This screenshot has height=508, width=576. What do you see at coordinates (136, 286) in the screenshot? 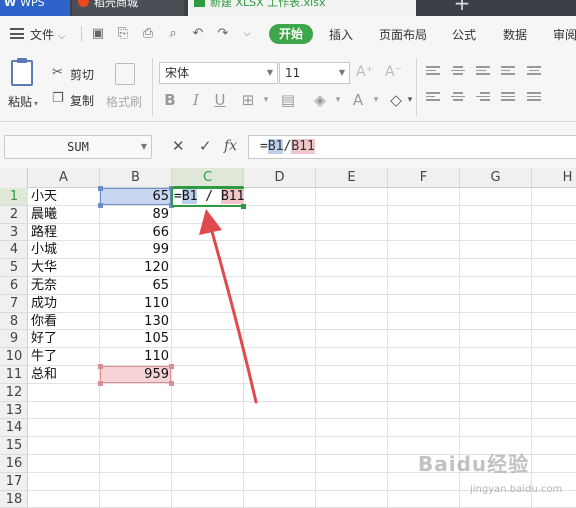
I see `cell-b6: 65` at bounding box center [136, 286].